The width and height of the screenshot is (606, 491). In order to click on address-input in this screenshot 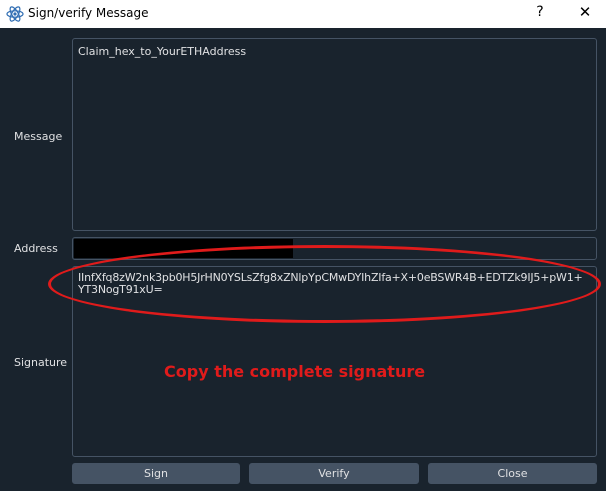, I will do `click(334, 248)`.